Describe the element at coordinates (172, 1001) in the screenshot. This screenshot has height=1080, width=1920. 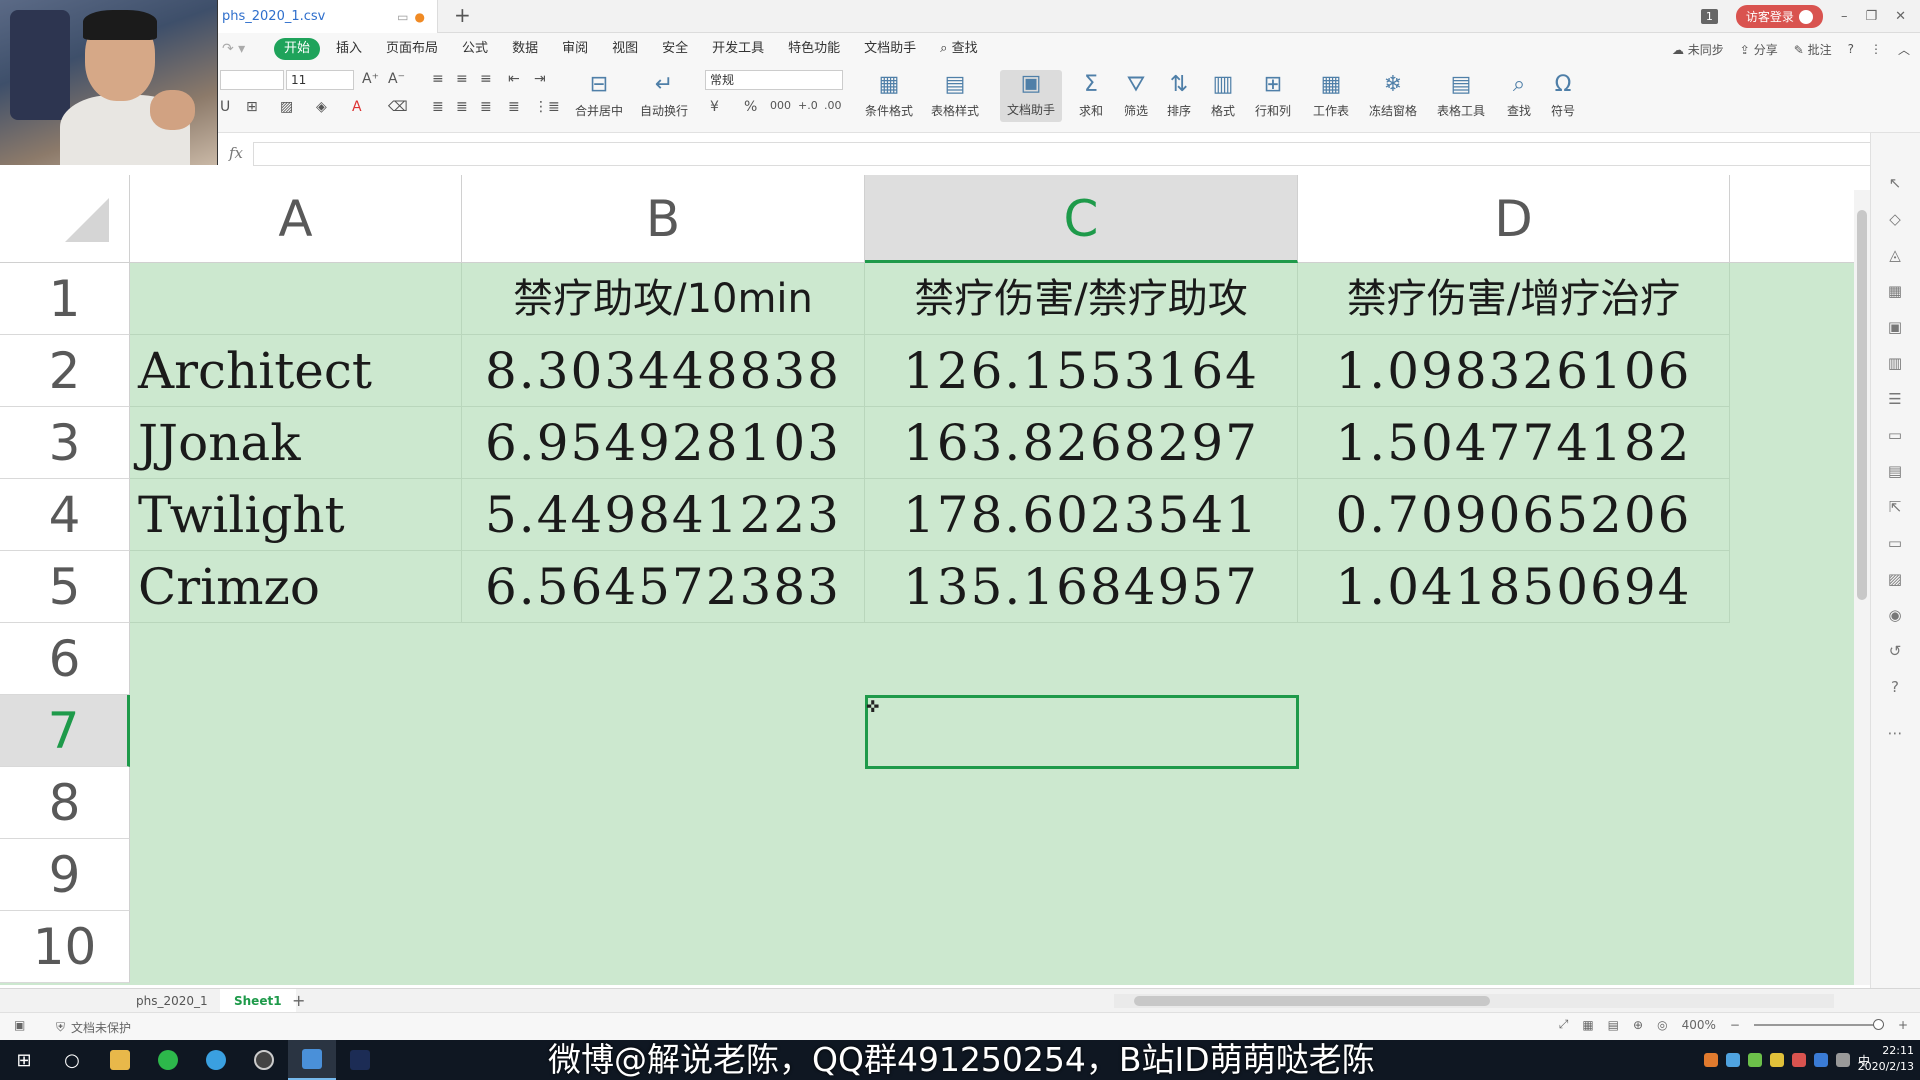
I see `sheet-tab-phs: phs_2020_1` at that location.